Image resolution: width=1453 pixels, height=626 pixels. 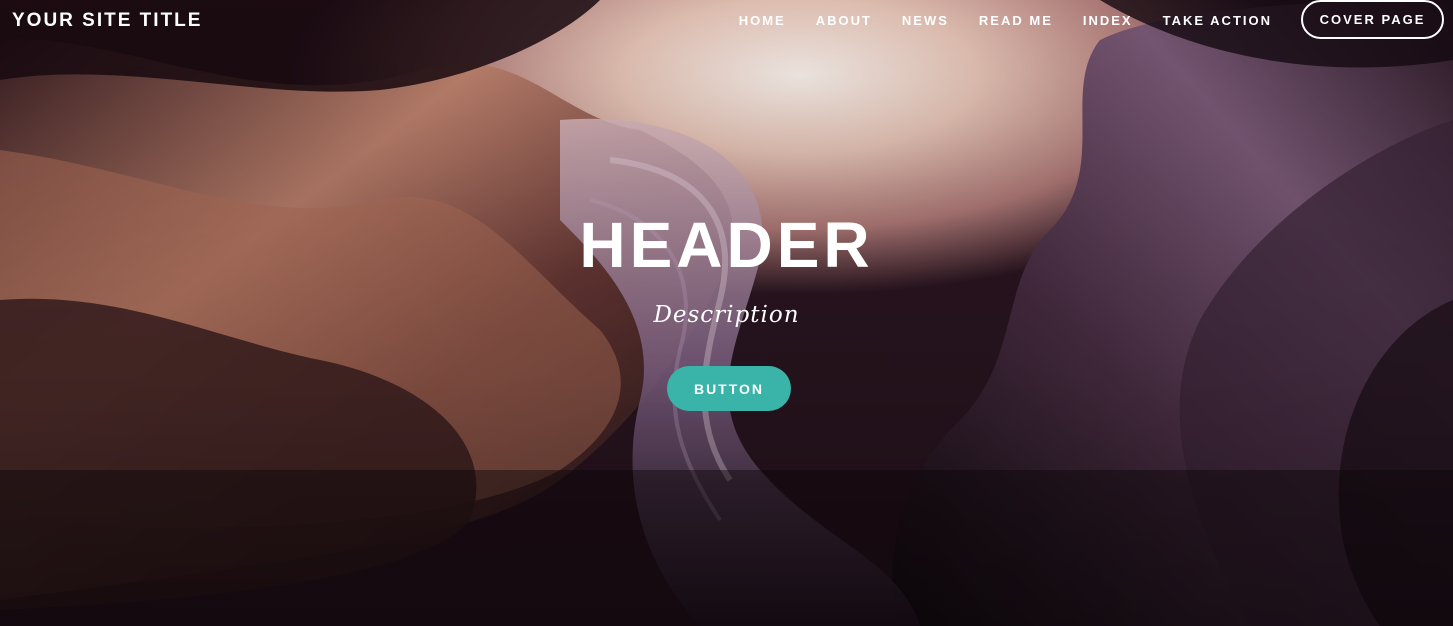 What do you see at coordinates (1016, 20) in the screenshot?
I see `nav-item-read-me: READ ME` at bounding box center [1016, 20].